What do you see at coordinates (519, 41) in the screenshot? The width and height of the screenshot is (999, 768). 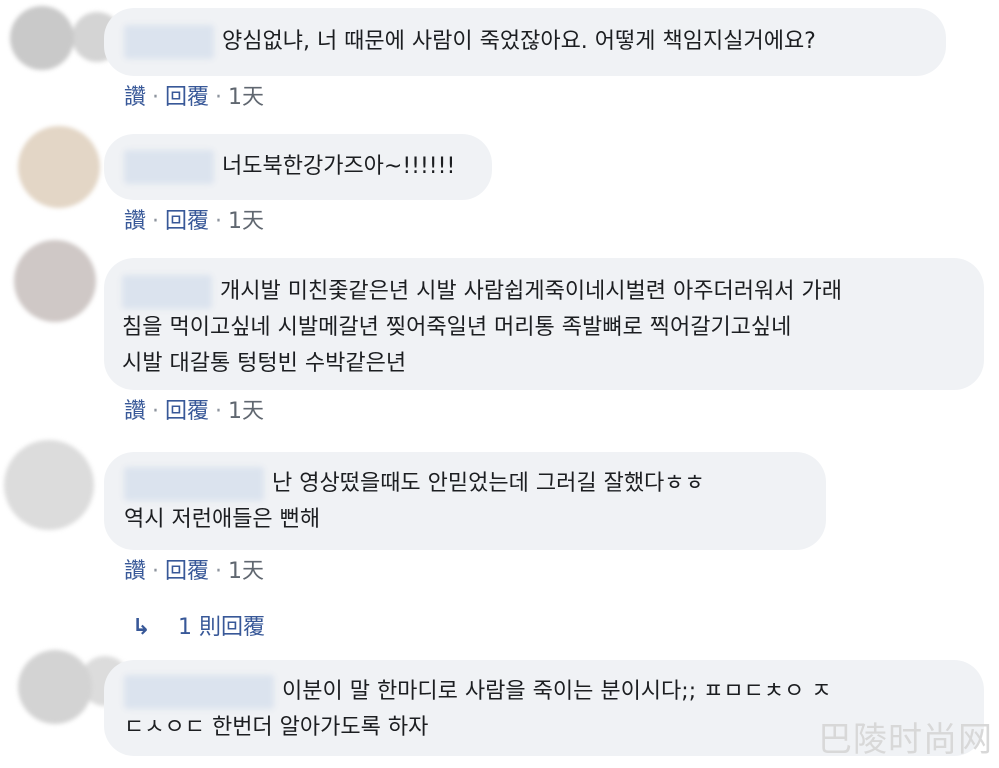 I see `comment-text: 양심없냐, 너 때문에 사람이 죽었잖아요. 어떻게 책임지실거에요?` at bounding box center [519, 41].